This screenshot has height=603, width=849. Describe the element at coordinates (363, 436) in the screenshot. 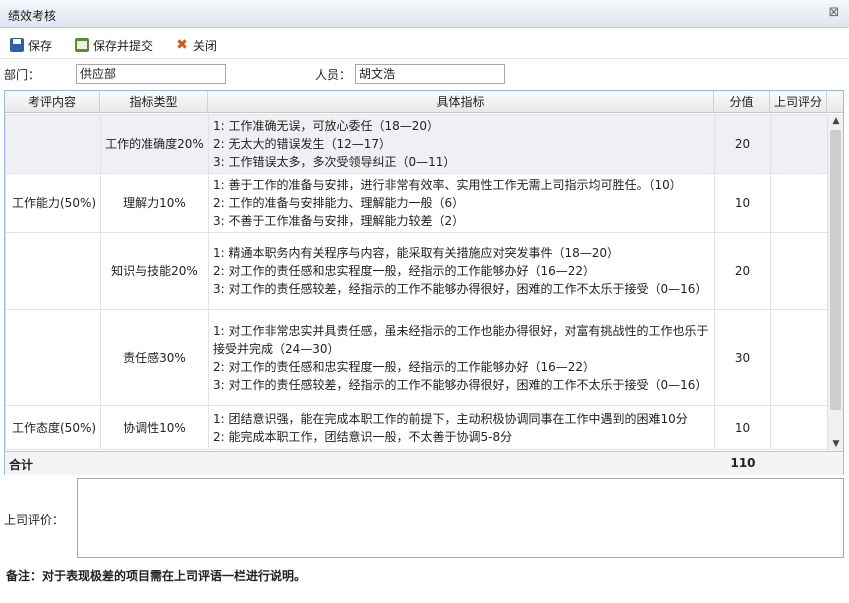

I see `detail-line: 2: 能完成本职工作，团结意识一般，不太善于协调5-8分` at that location.